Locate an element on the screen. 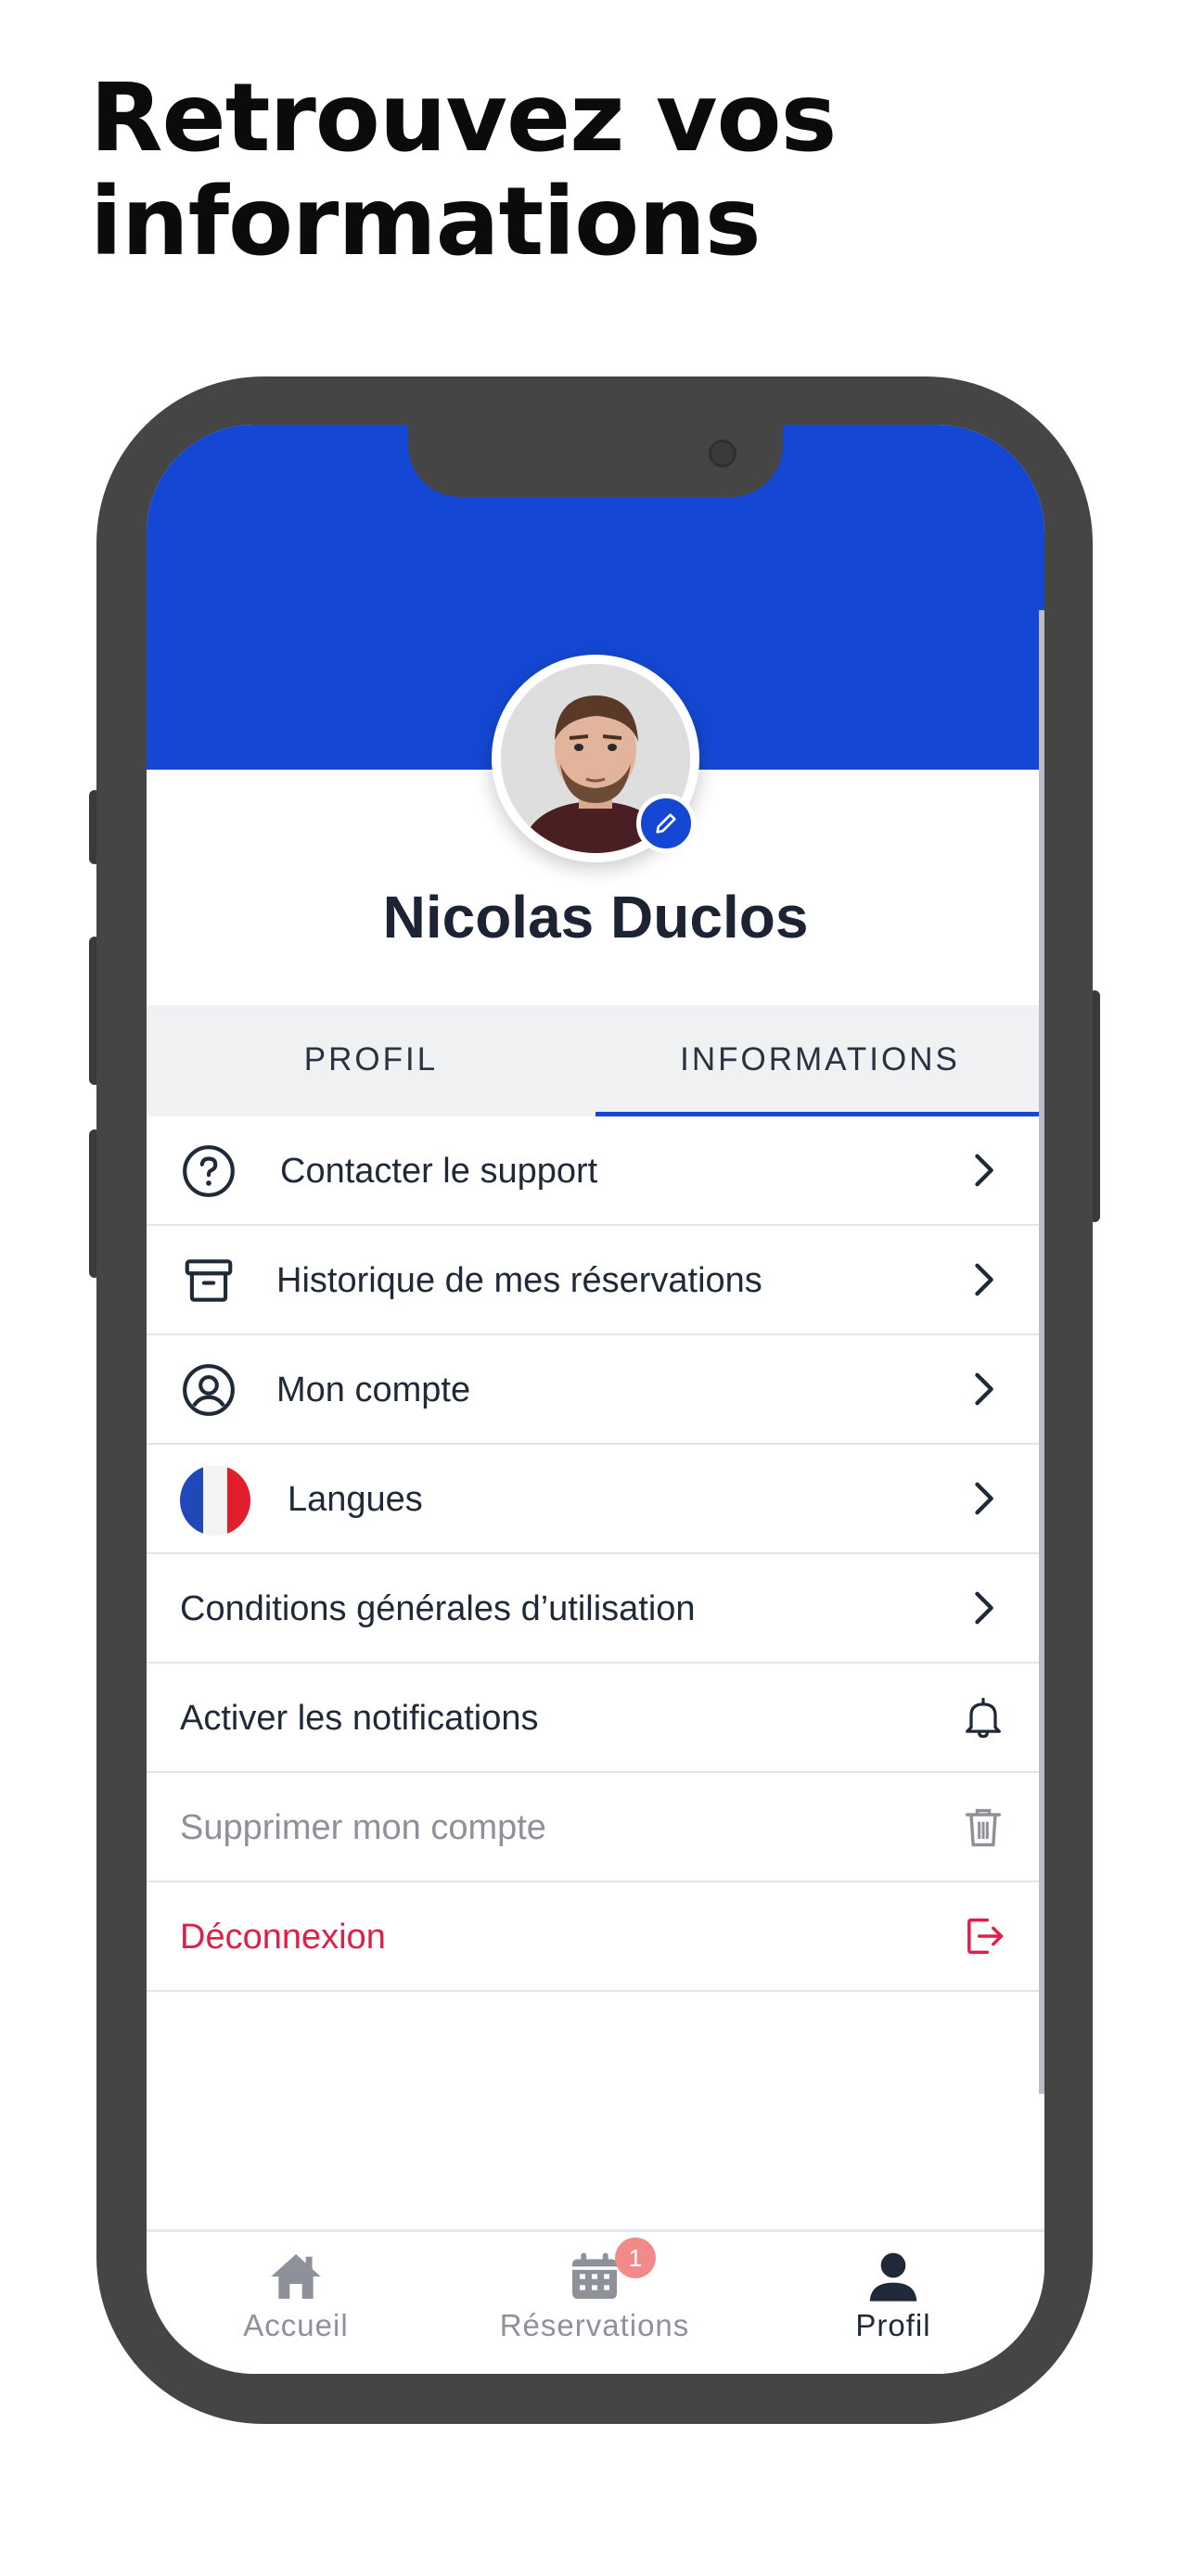 The height and width of the screenshot is (2576, 1191). home-icon is located at coordinates (296, 2276).